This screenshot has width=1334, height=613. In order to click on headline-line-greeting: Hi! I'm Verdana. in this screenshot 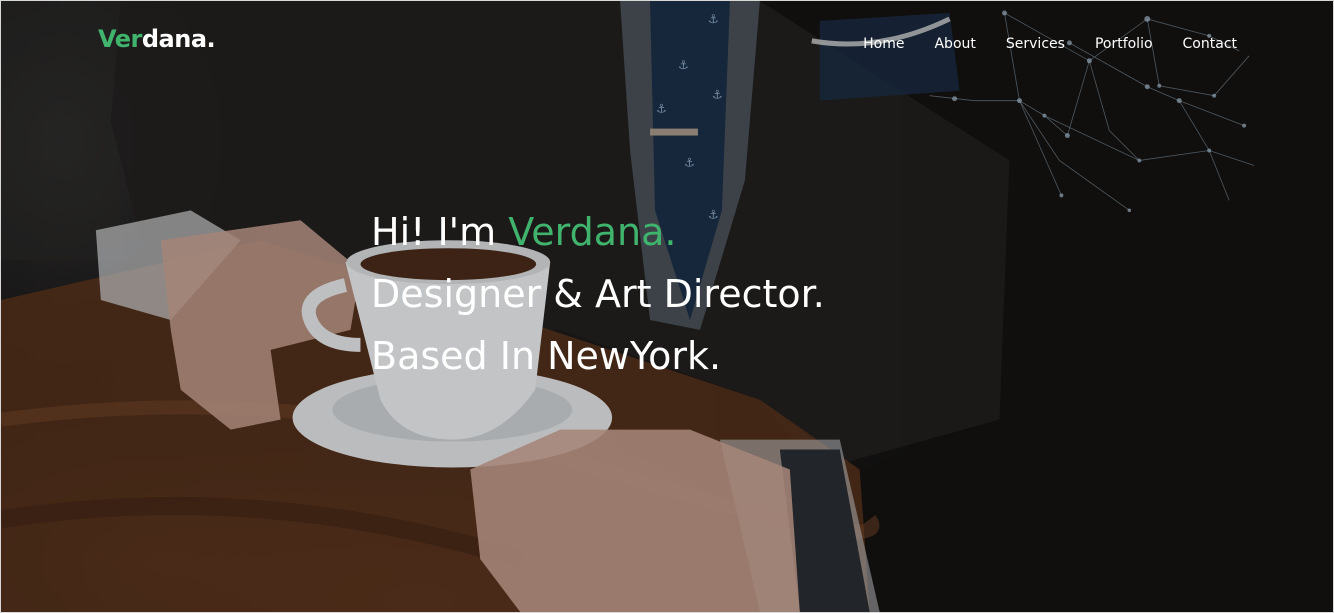, I will do `click(598, 232)`.